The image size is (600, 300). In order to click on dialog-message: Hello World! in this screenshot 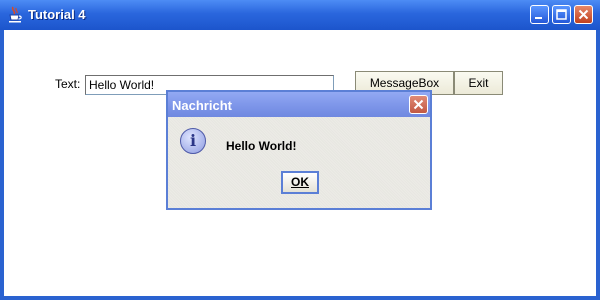, I will do `click(261, 146)`.